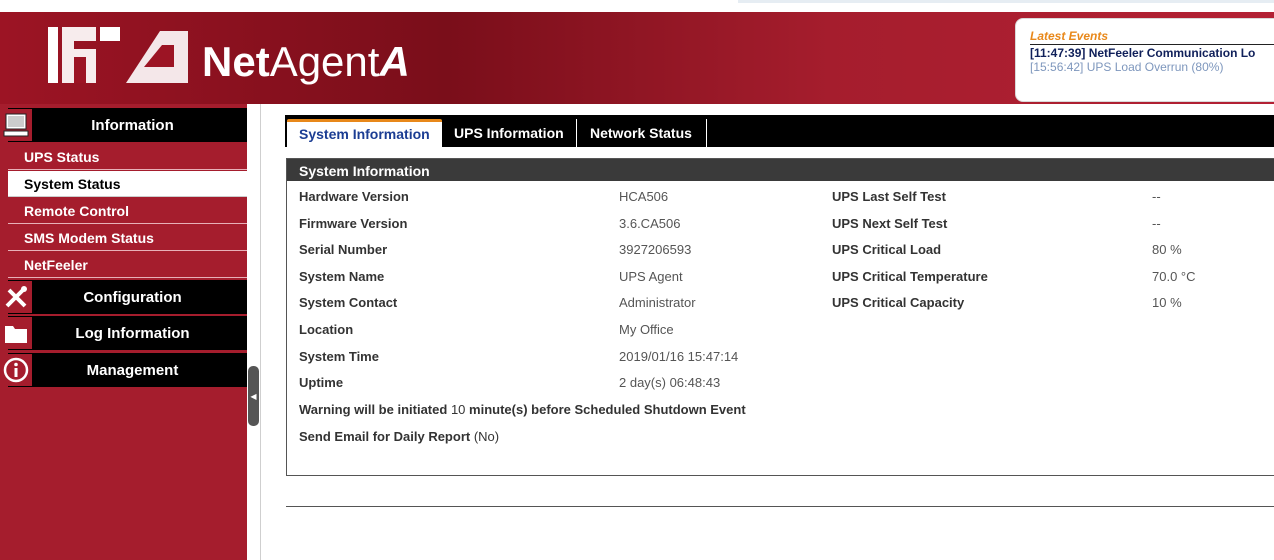 The width and height of the screenshot is (1274, 560). What do you see at coordinates (651, 276) in the screenshot?
I see `system-name-value: UPS Agent` at bounding box center [651, 276].